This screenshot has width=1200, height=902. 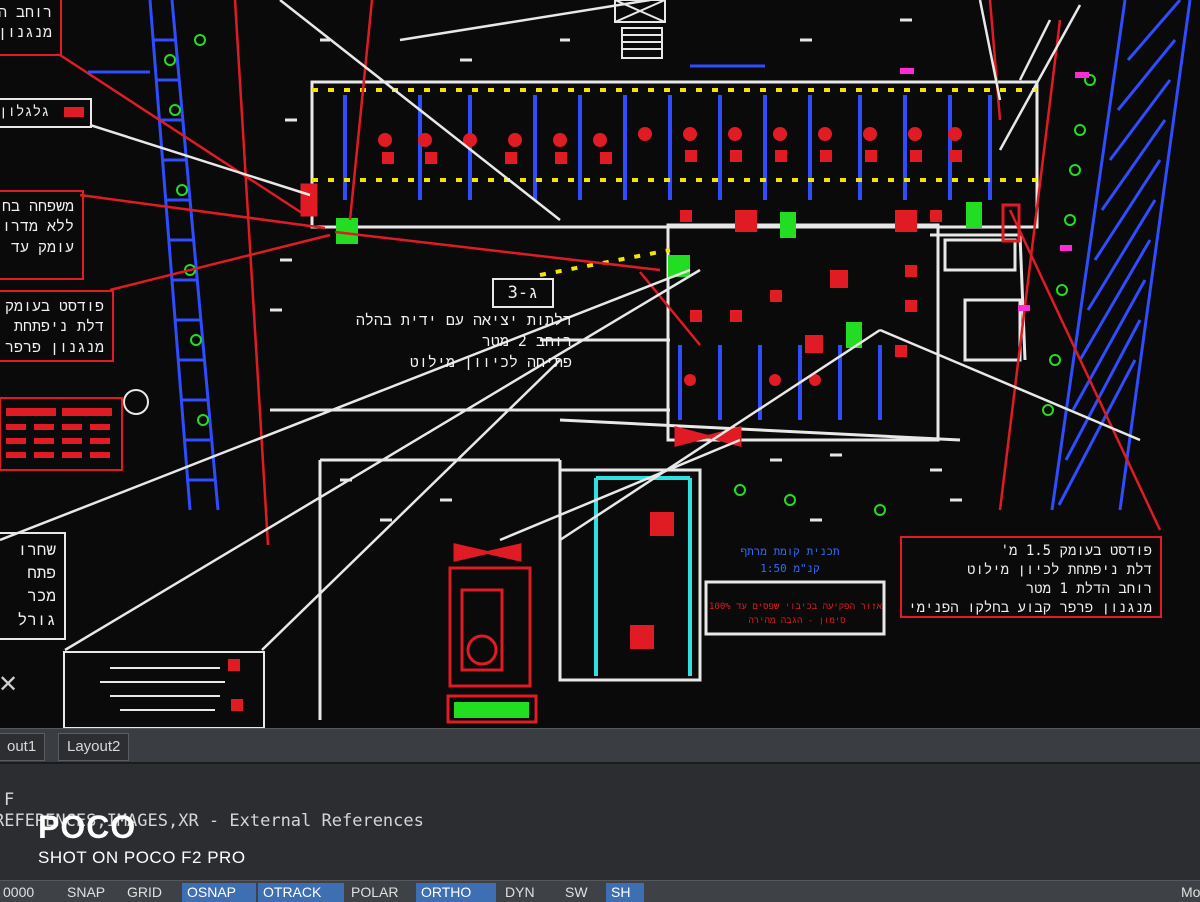 I want to click on annotation-box-left-bottom: שחרו פתח מכר גורל, so click(x=33, y=586).